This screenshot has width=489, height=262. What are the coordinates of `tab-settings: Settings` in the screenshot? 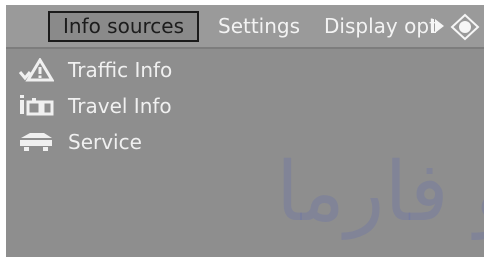 It's located at (259, 26).